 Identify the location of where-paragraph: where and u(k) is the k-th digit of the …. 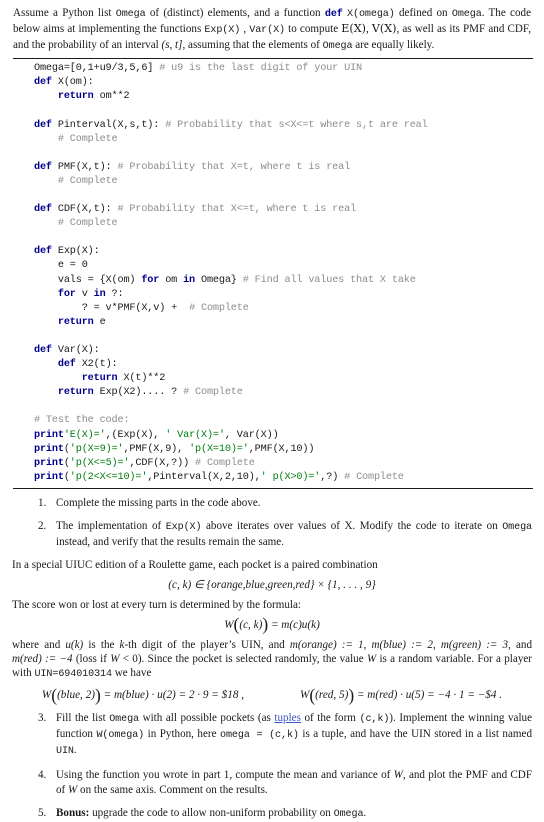
(272, 660).